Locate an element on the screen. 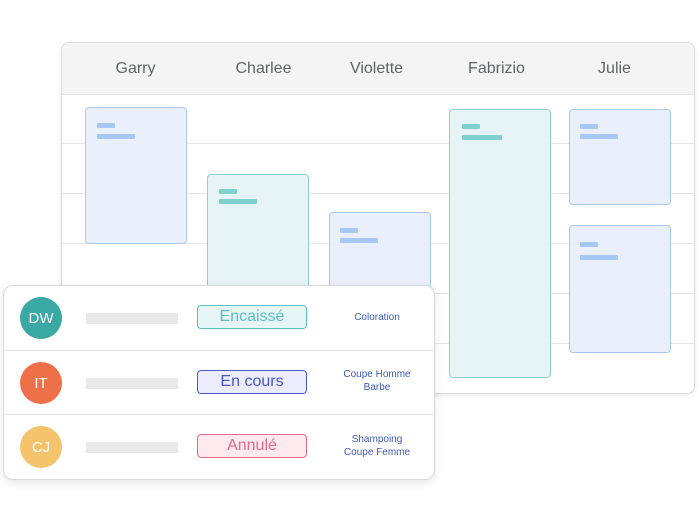 The image size is (700, 525). service-name: Coloration is located at coordinates (377, 317).